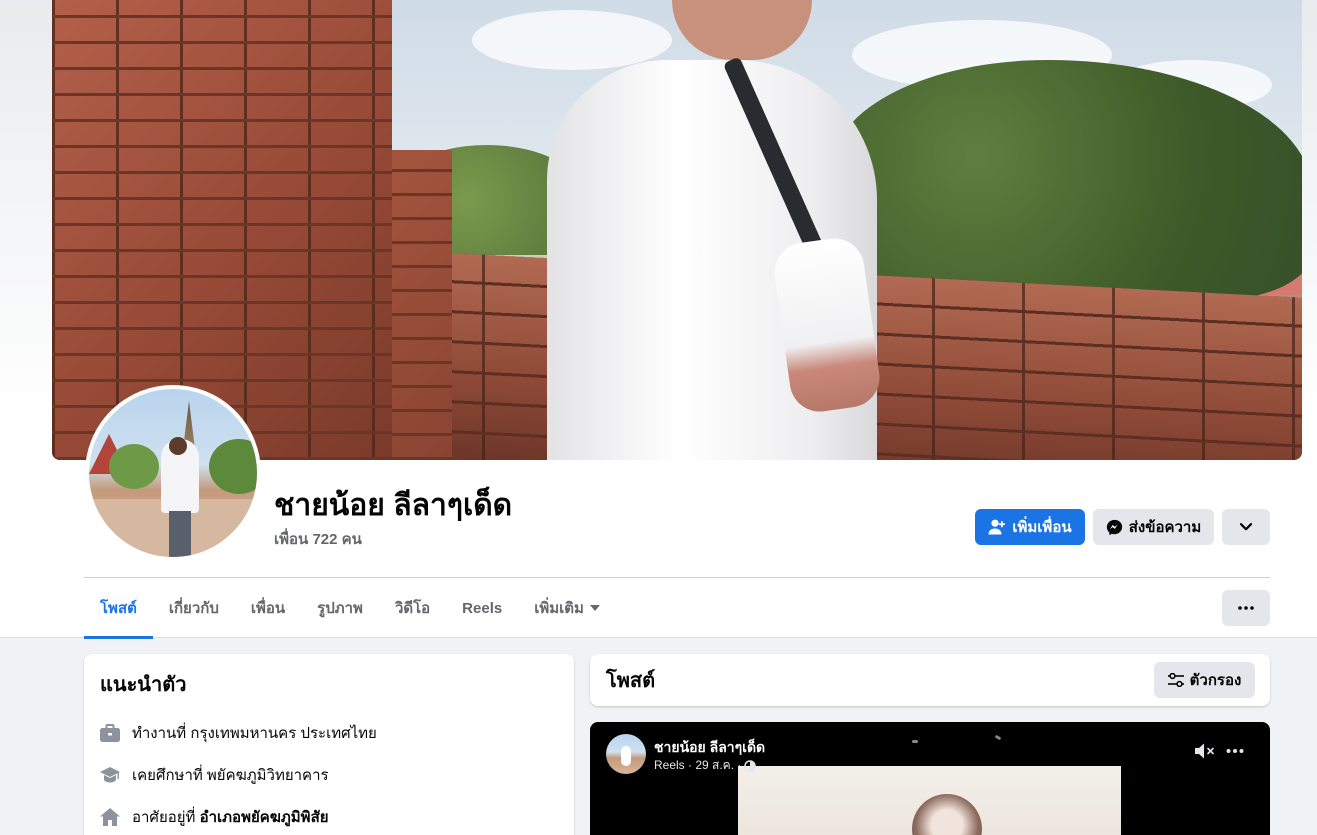 The height and width of the screenshot is (835, 1317). What do you see at coordinates (264, 817) in the screenshot?
I see `intro-item-link: อำเภอพยัคฆภูมิพิสัย` at bounding box center [264, 817].